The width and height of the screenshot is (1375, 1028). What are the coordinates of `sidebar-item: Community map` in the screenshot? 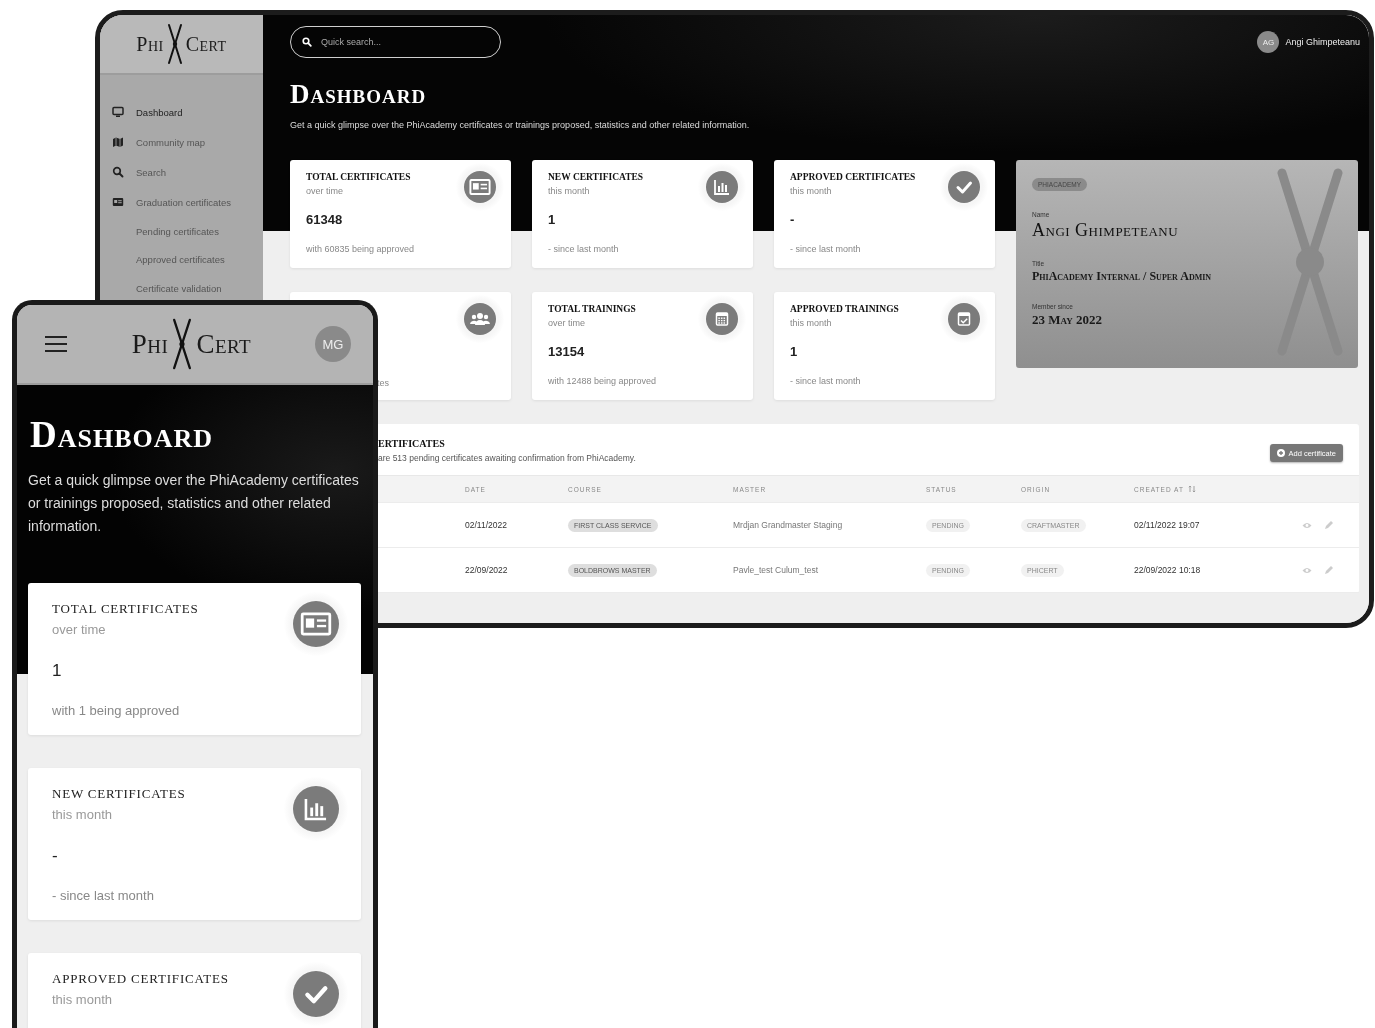 It's located at (187, 142).